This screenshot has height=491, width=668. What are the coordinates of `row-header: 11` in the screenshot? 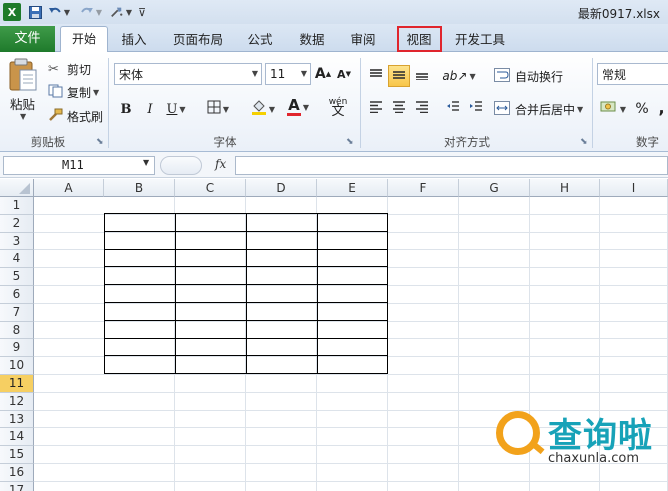 It's located at (17, 384).